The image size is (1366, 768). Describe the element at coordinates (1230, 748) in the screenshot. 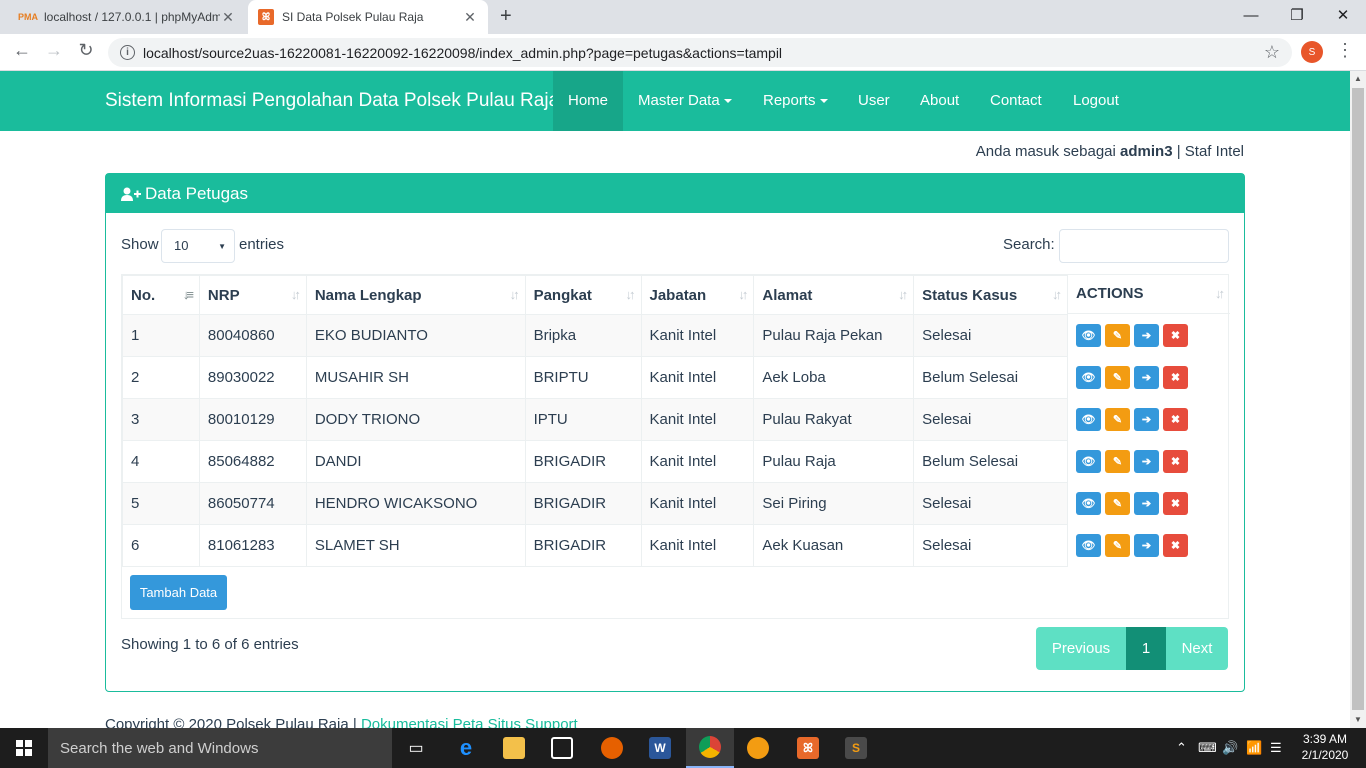

I see `volume-icon: 🔊` at that location.